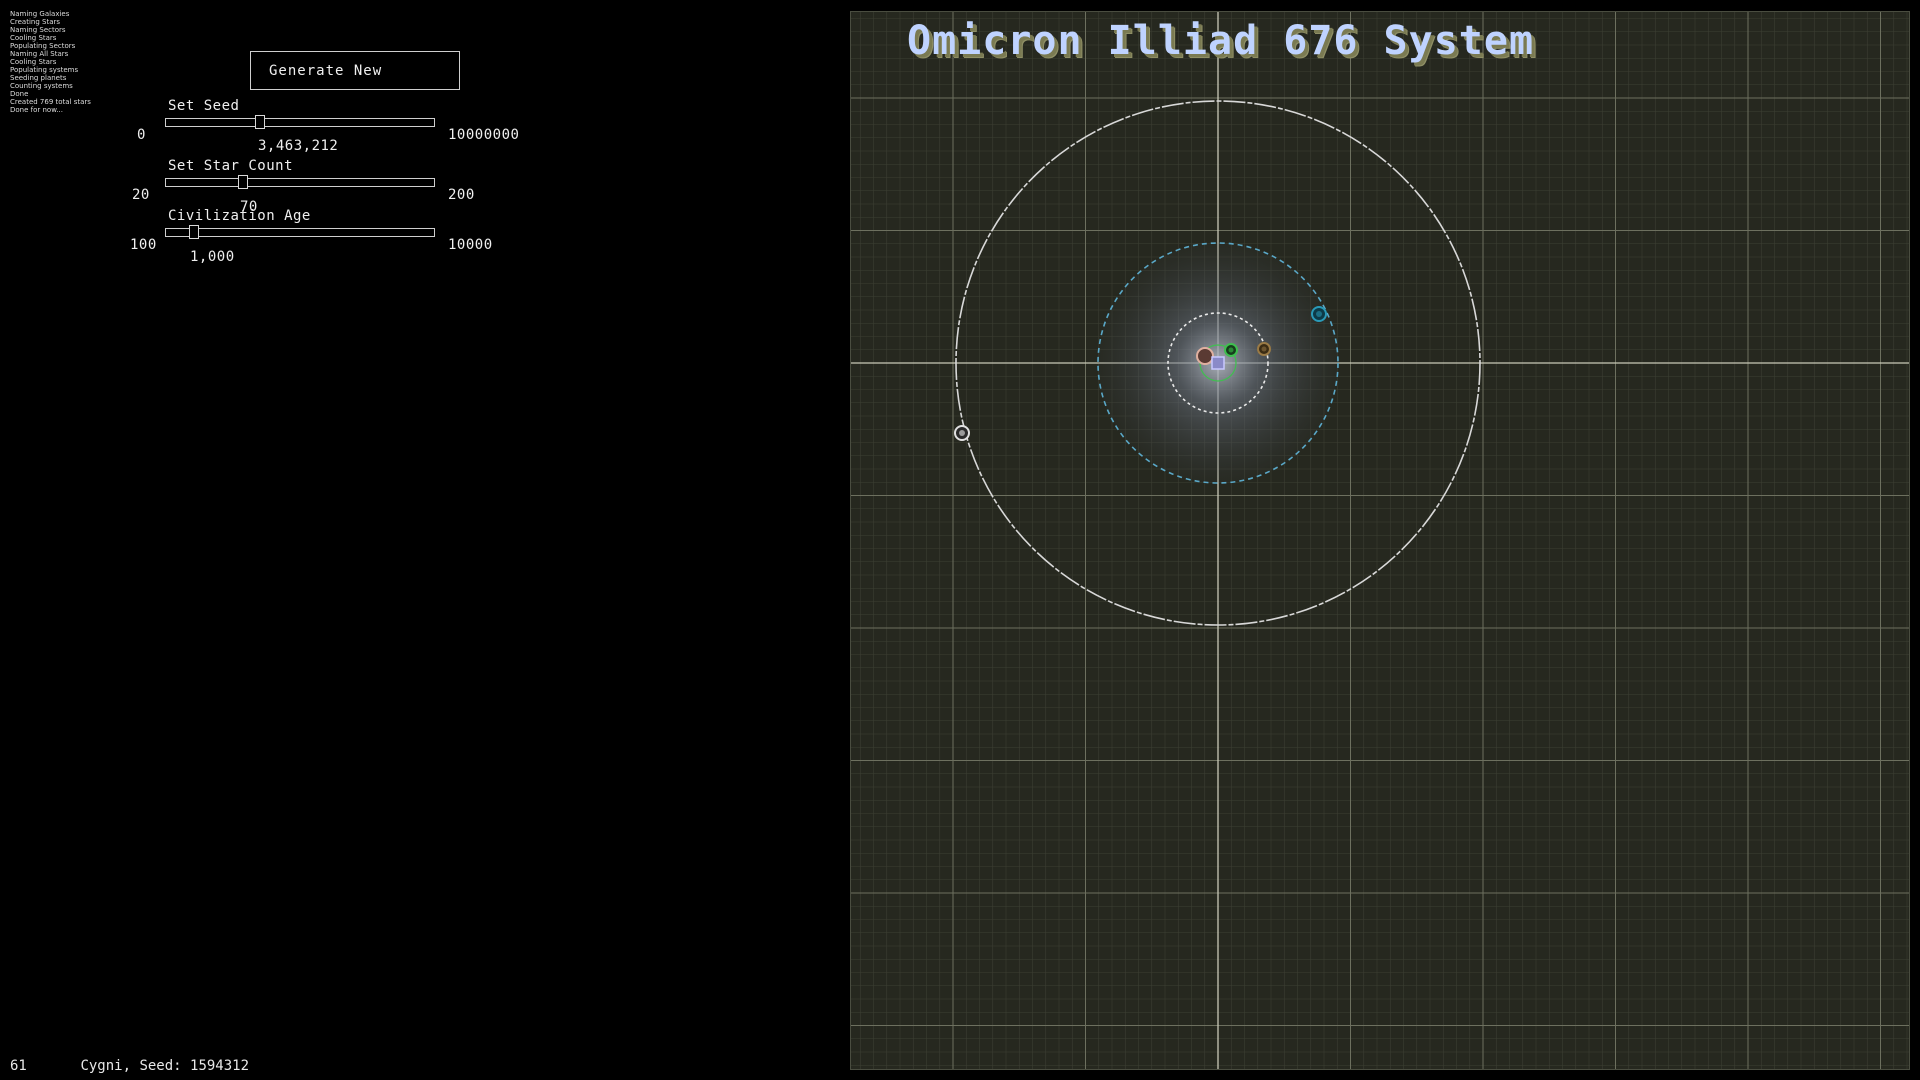  What do you see at coordinates (35, 22) in the screenshot?
I see `log-line: Creating Stars` at bounding box center [35, 22].